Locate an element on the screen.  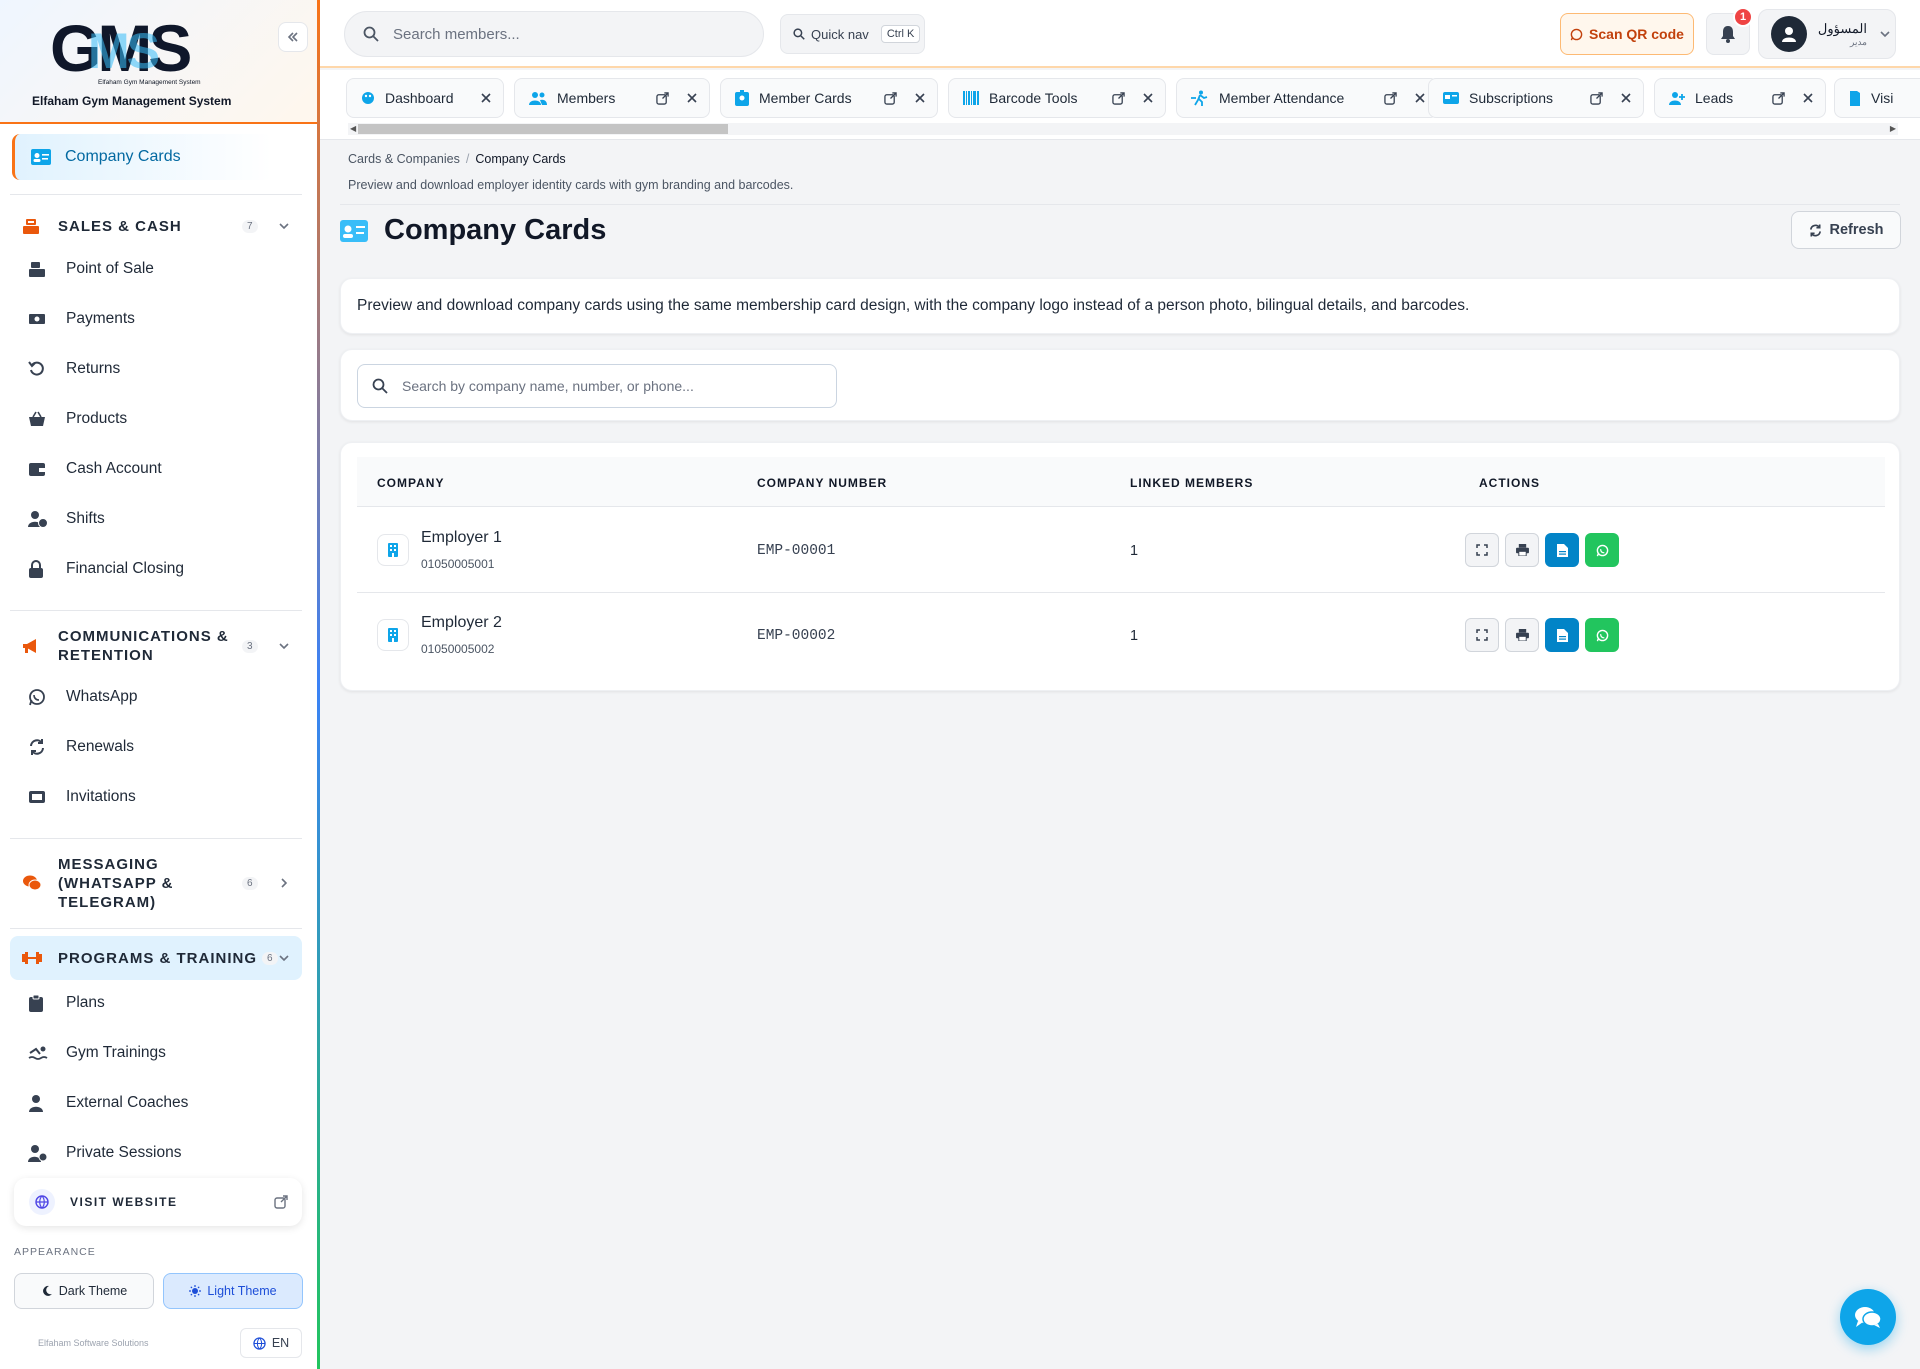
sidebar-item-renewals: Renewals is located at coordinates (81, 747).